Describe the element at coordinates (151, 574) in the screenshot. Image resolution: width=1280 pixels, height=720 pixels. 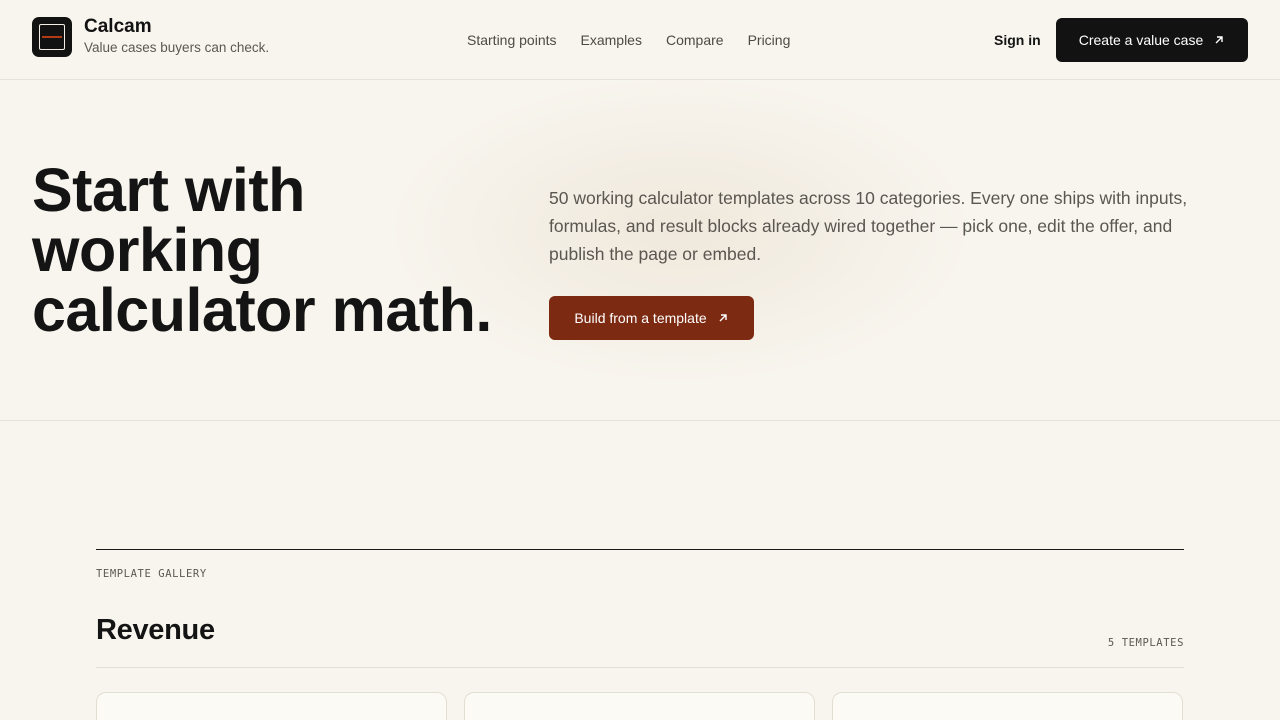
I see `gallery-label: TEMPLATE GALLERY` at that location.